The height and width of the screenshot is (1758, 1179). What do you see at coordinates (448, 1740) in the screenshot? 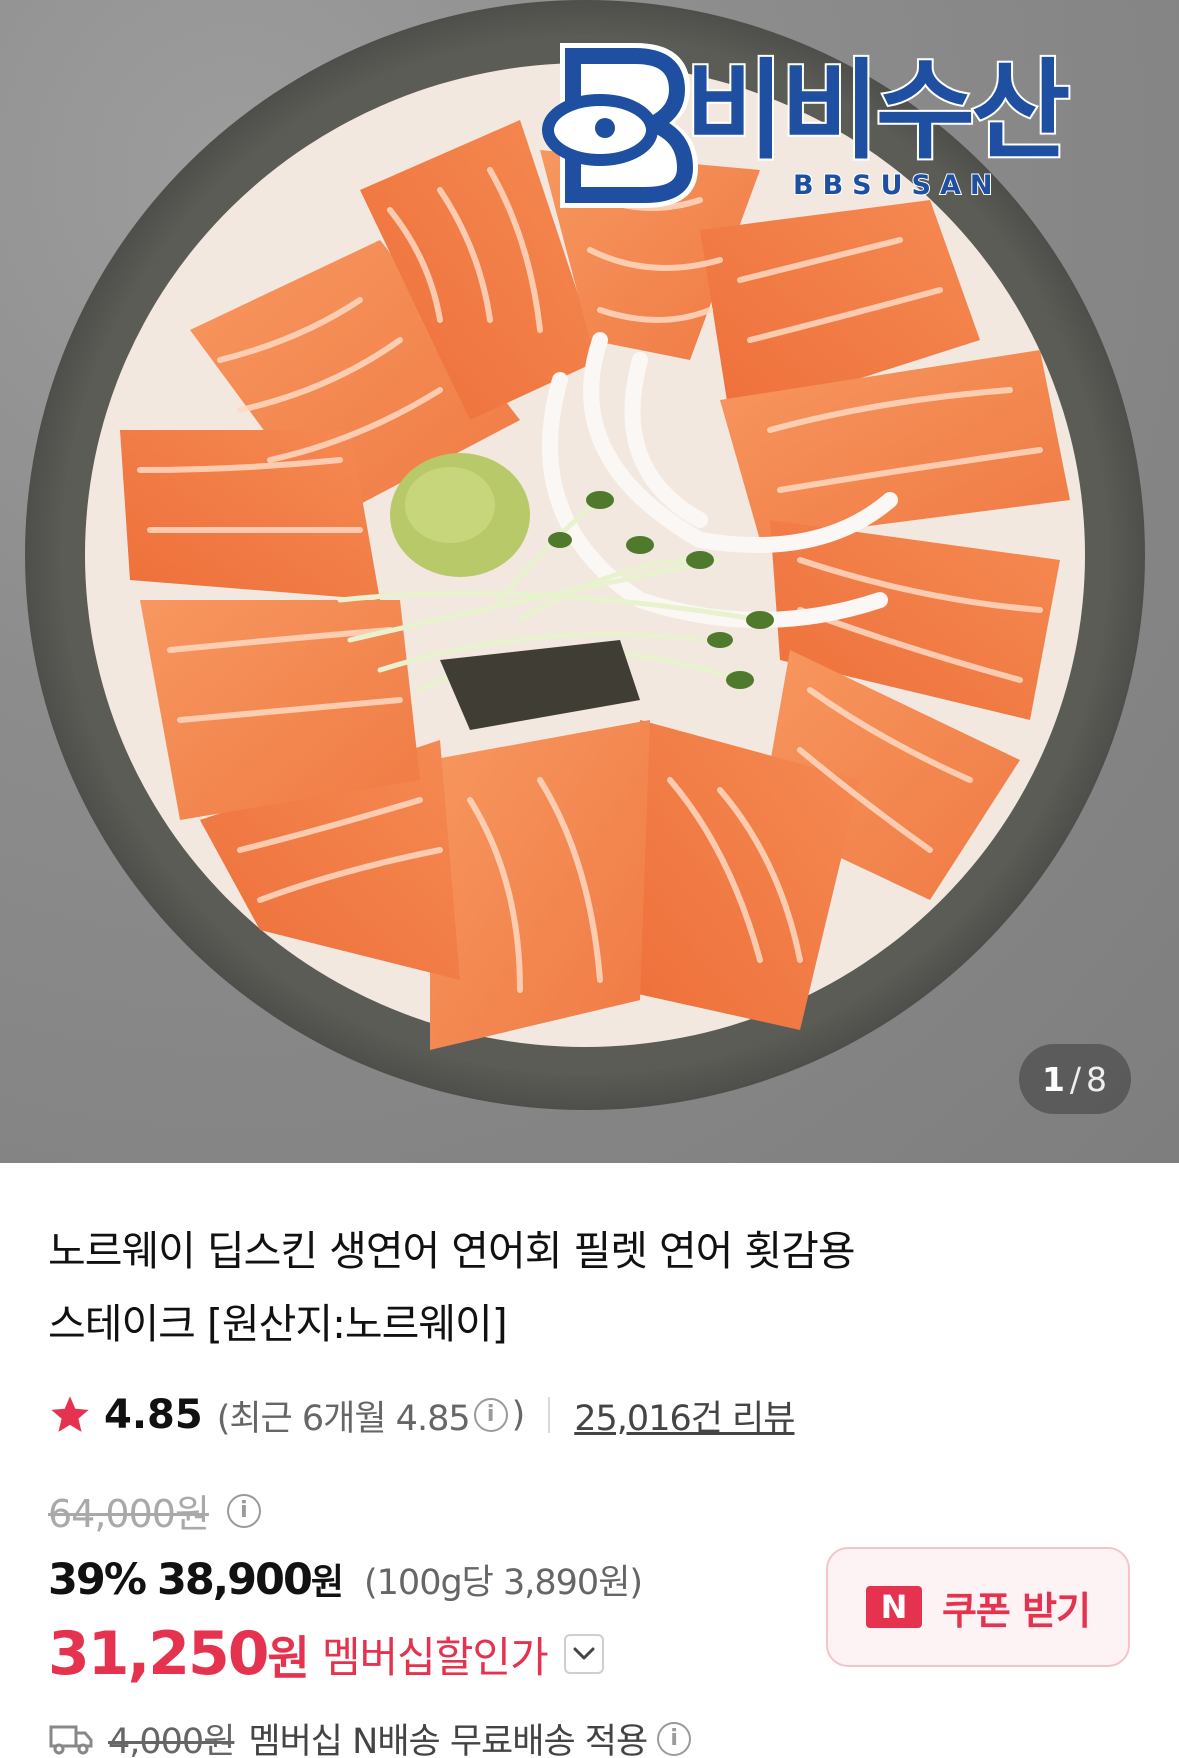
I see `shipping-text: 멤버십 N배송 무료배송 적용` at bounding box center [448, 1740].